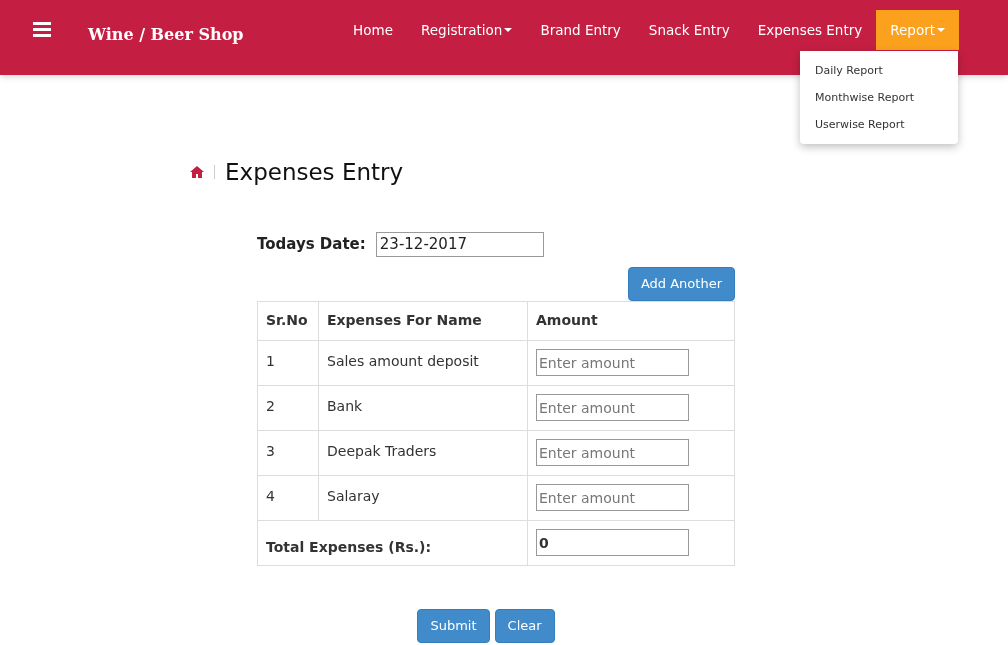 The height and width of the screenshot is (645, 1008). What do you see at coordinates (580, 30) in the screenshot?
I see `nav-link: Brand Entry` at bounding box center [580, 30].